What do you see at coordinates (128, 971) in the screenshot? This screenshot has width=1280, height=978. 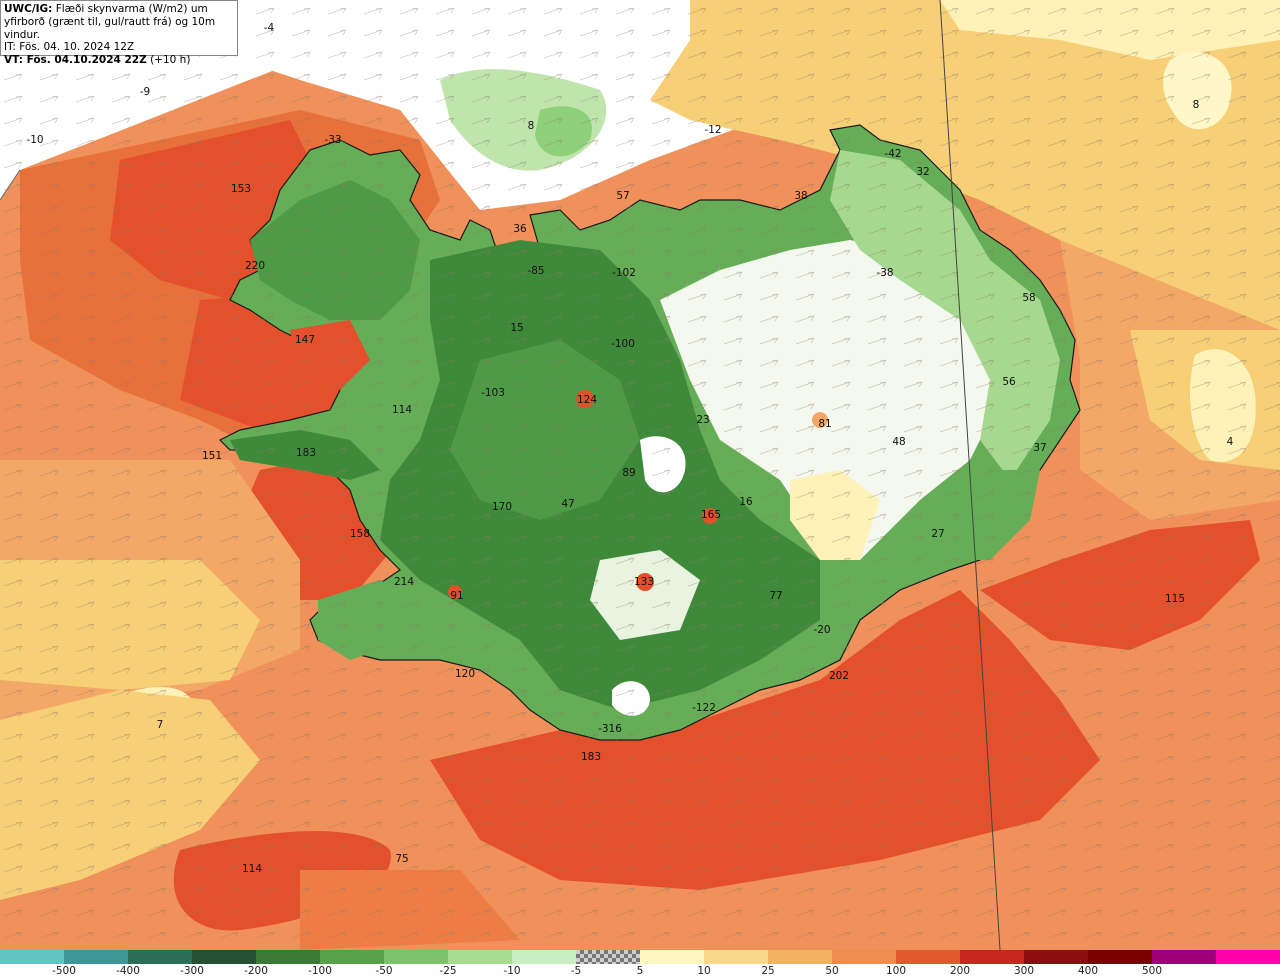 I see `legend-tick-label: -400` at bounding box center [128, 971].